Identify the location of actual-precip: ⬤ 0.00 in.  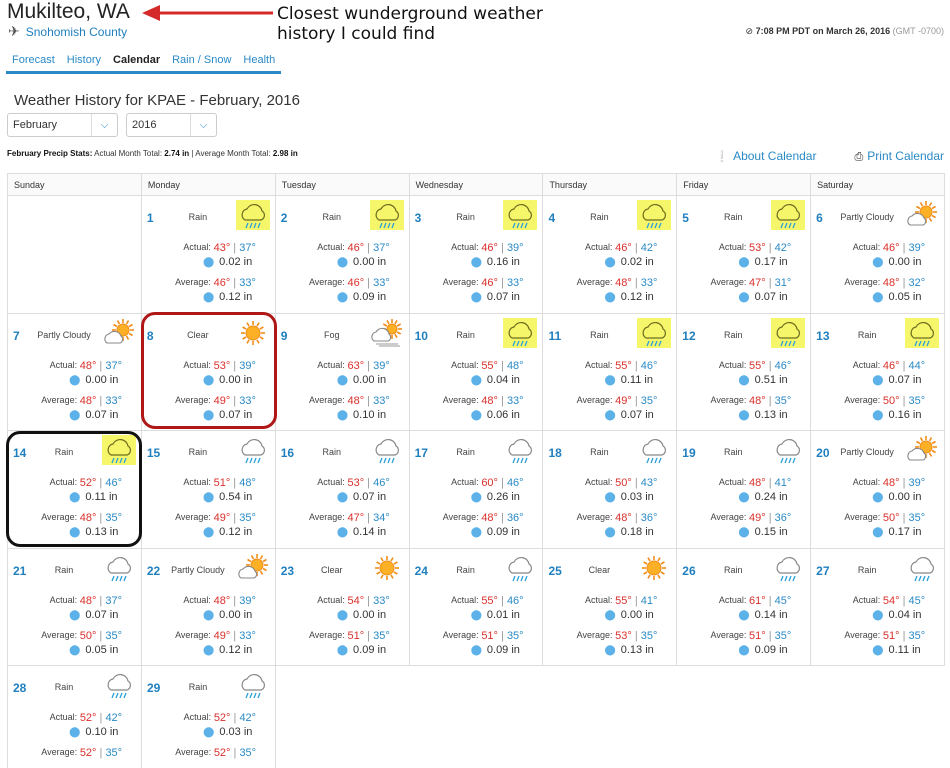
(896, 497).